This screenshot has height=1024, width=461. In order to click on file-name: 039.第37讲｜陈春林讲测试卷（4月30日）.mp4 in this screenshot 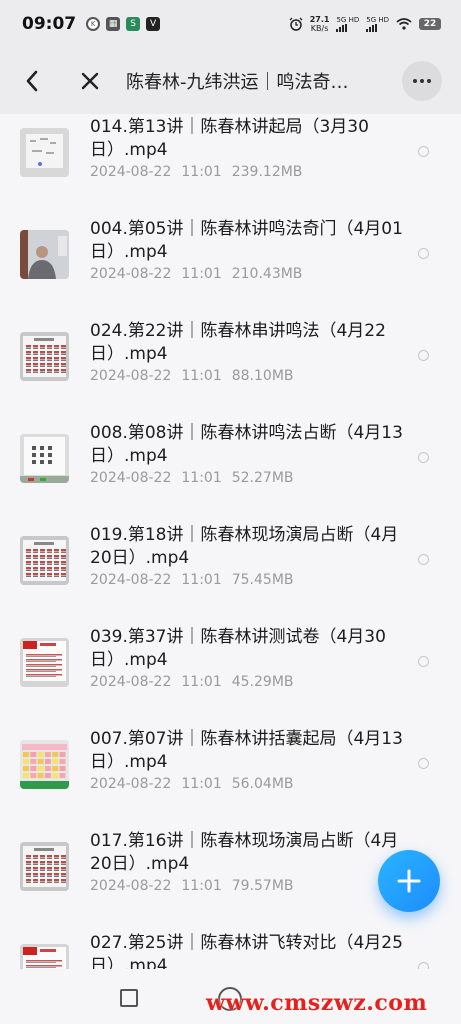, I will do `click(238, 648)`.